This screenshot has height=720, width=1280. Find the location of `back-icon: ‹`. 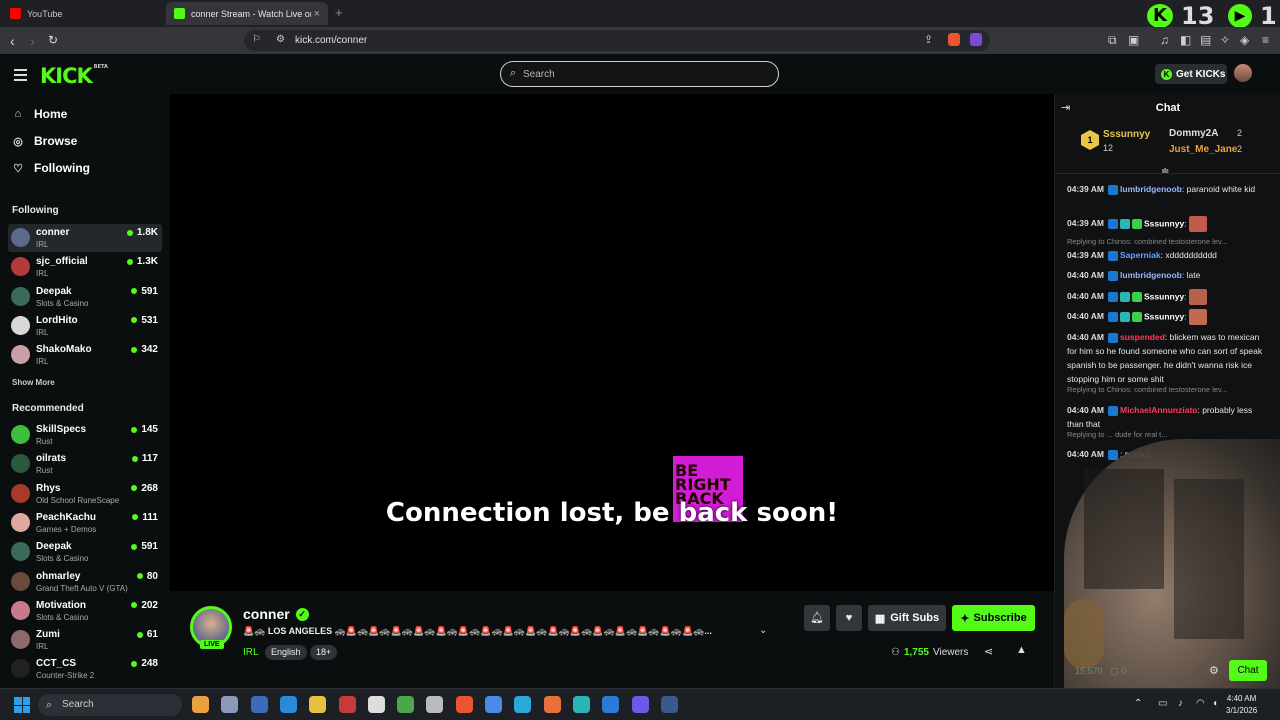

back-icon: ‹ is located at coordinates (12, 41).